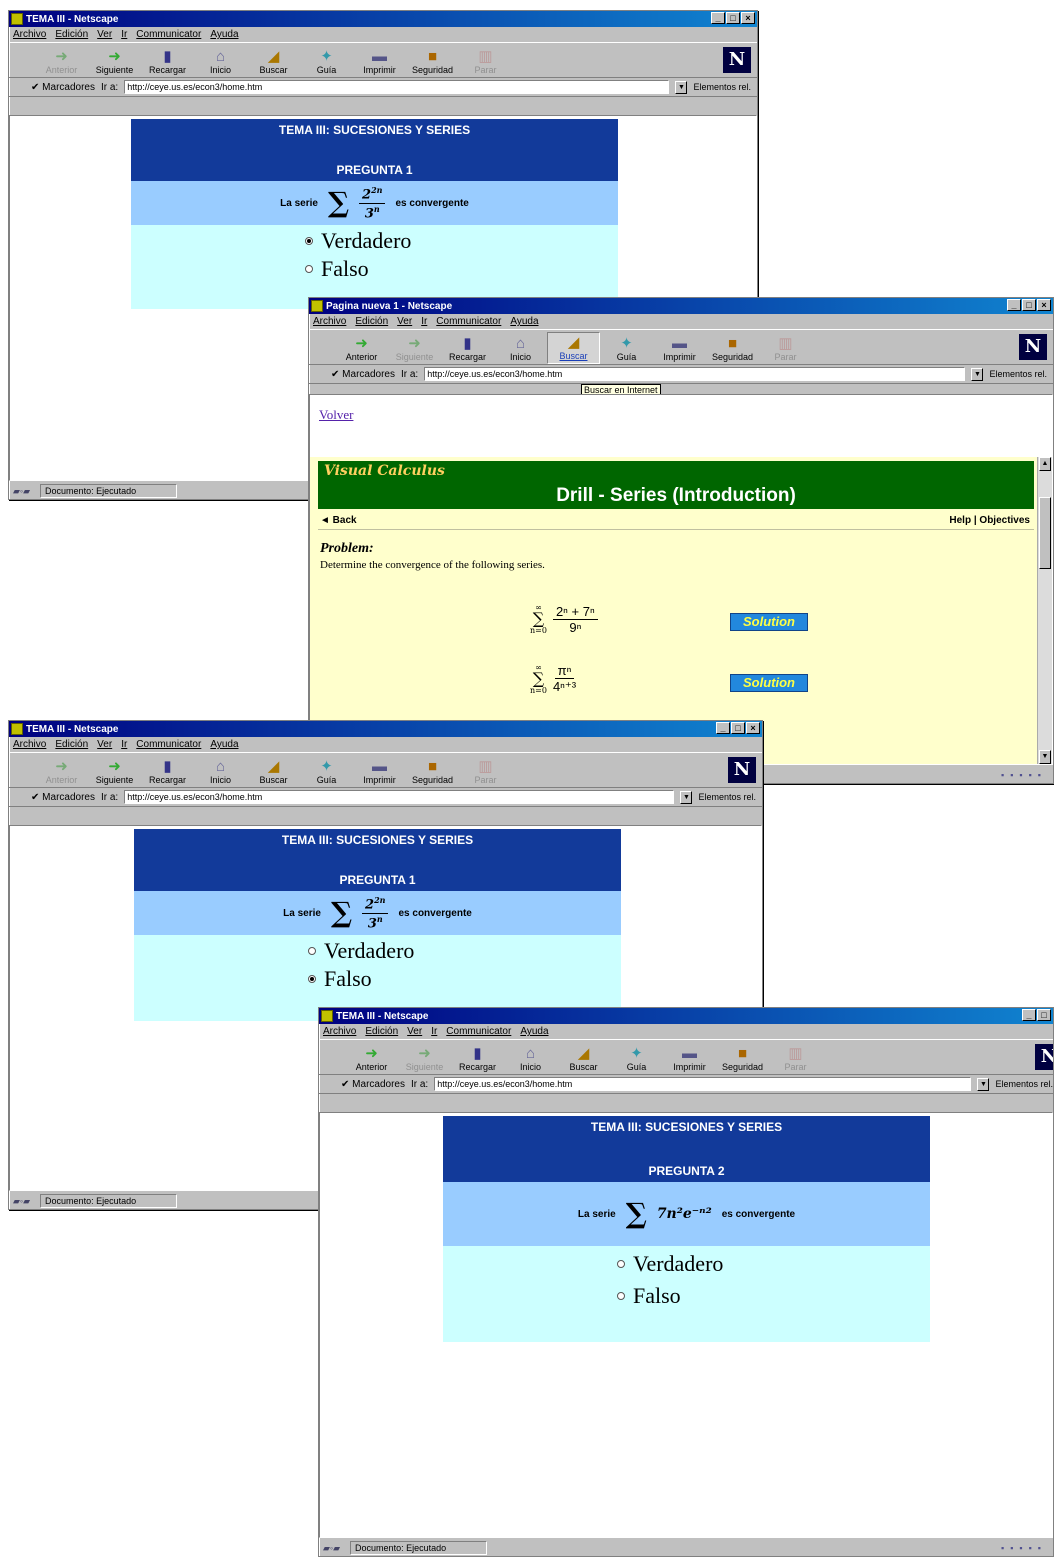 This screenshot has height=1557, width=1054. Describe the element at coordinates (769, 683) in the screenshot. I see `solution-button: Solution` at that location.